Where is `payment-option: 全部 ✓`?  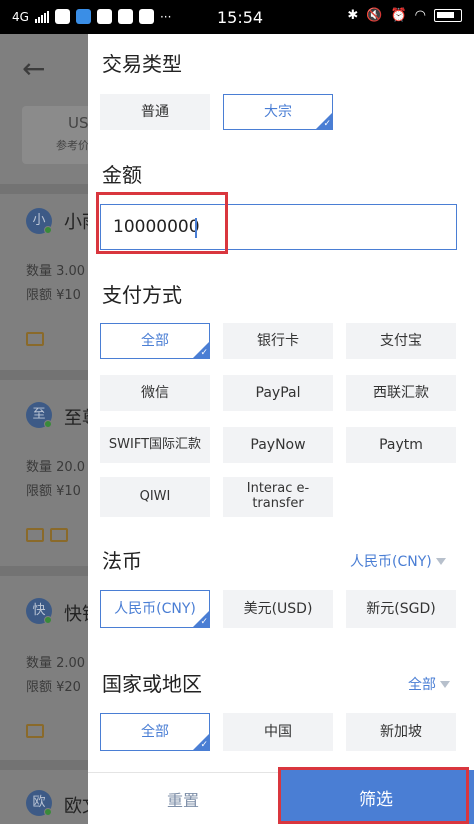 payment-option: 全部 ✓ is located at coordinates (155, 341).